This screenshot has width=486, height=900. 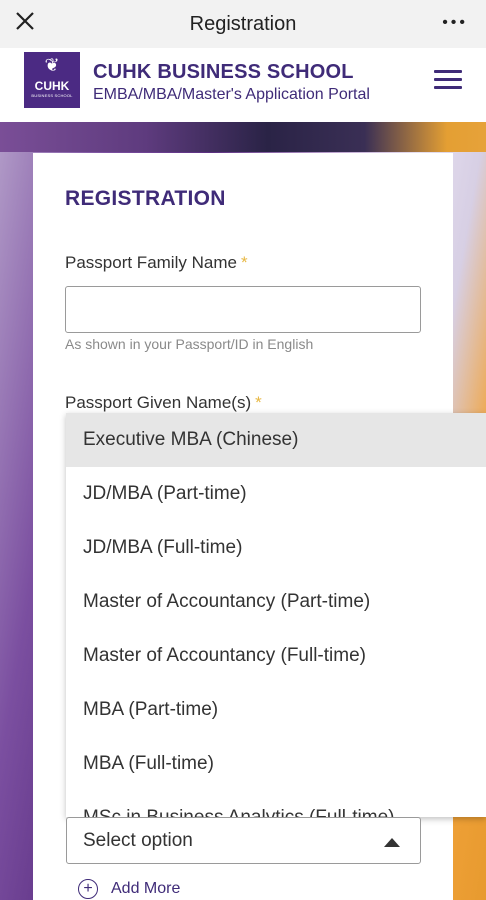 I want to click on logo-sub: BUSINESS SCHOOL, so click(x=52, y=95).